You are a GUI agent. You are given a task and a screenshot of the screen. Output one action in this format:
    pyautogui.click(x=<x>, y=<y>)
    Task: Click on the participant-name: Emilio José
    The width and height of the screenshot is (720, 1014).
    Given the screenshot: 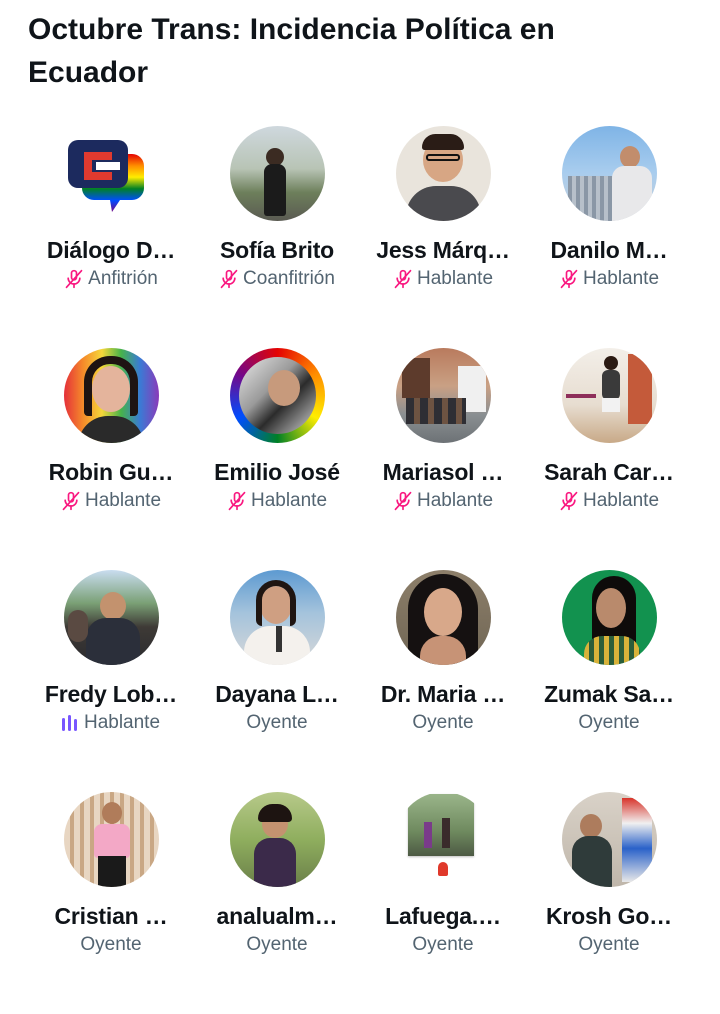 What is the action you would take?
    pyautogui.click(x=277, y=472)
    